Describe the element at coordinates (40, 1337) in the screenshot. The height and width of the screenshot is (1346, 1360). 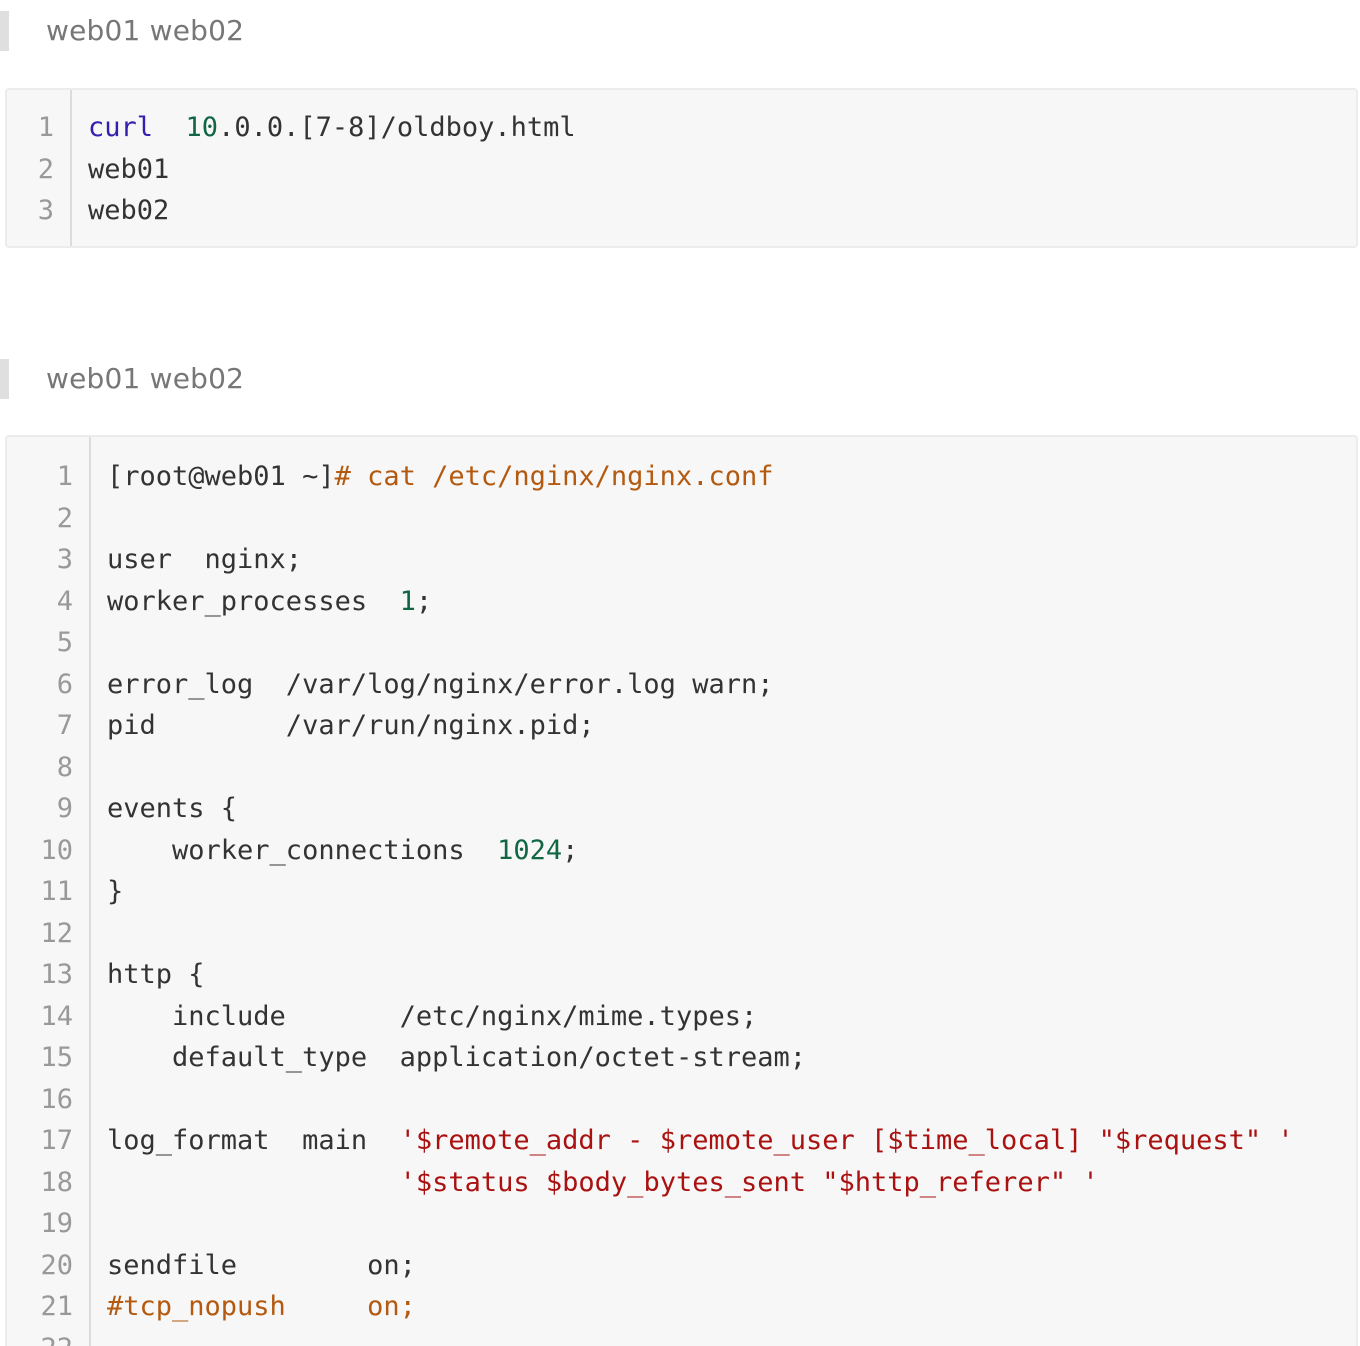
I see `line-number: 22` at that location.